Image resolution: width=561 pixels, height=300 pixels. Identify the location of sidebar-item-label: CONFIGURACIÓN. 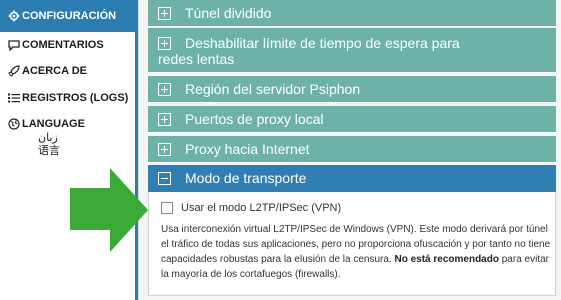
(69, 16).